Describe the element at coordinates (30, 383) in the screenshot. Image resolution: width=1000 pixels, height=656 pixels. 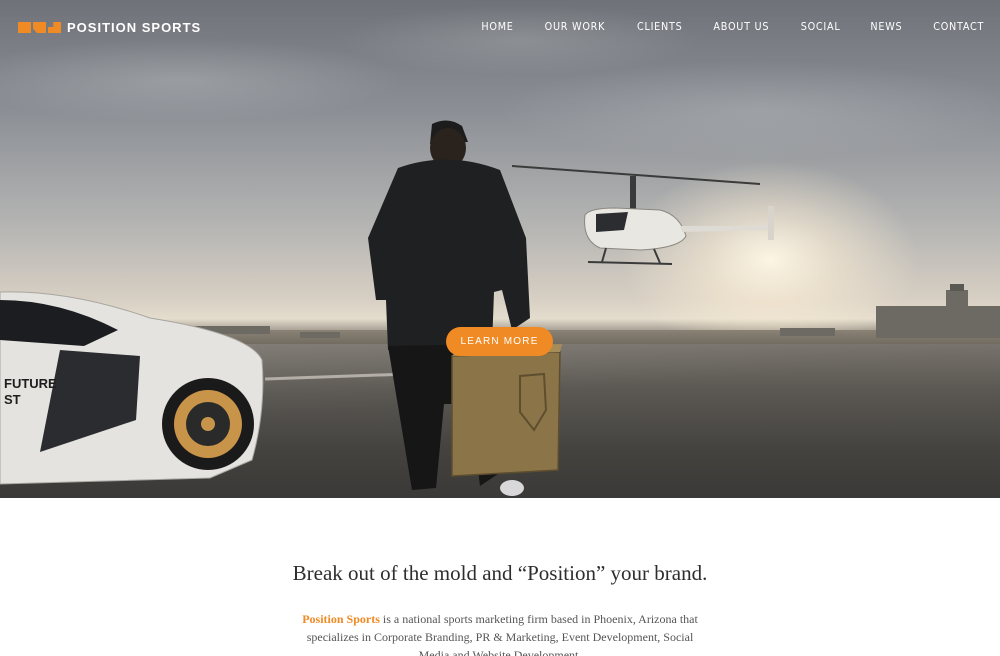
I see `car-decal-text-1: FUTURE` at that location.